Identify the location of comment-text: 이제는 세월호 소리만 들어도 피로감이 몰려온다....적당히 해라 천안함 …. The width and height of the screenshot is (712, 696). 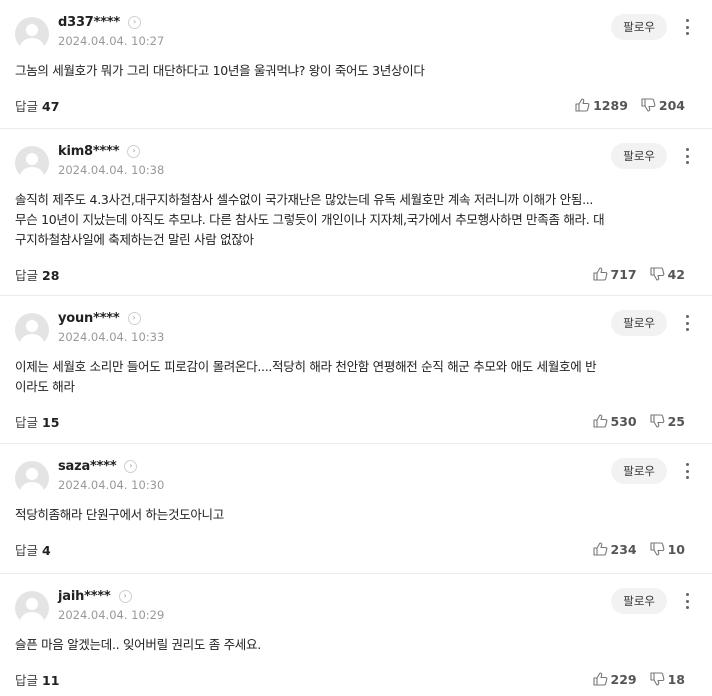
(350, 377).